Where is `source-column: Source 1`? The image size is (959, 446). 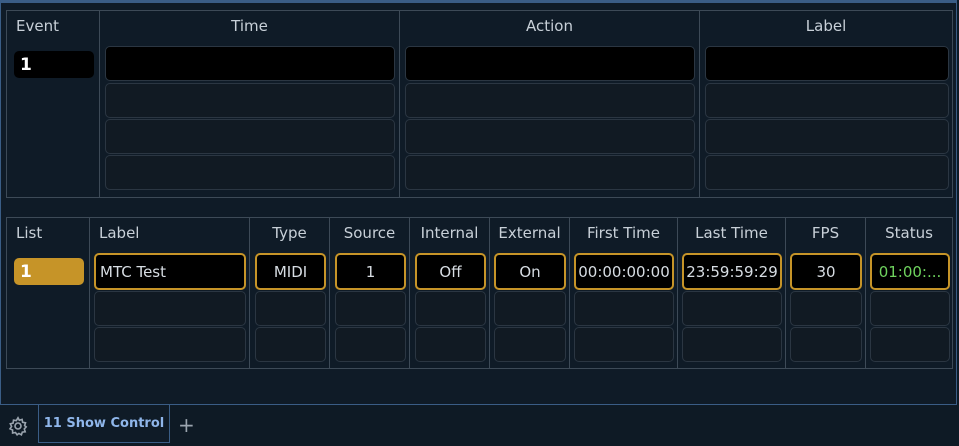
source-column: Source 1 is located at coordinates (370, 293).